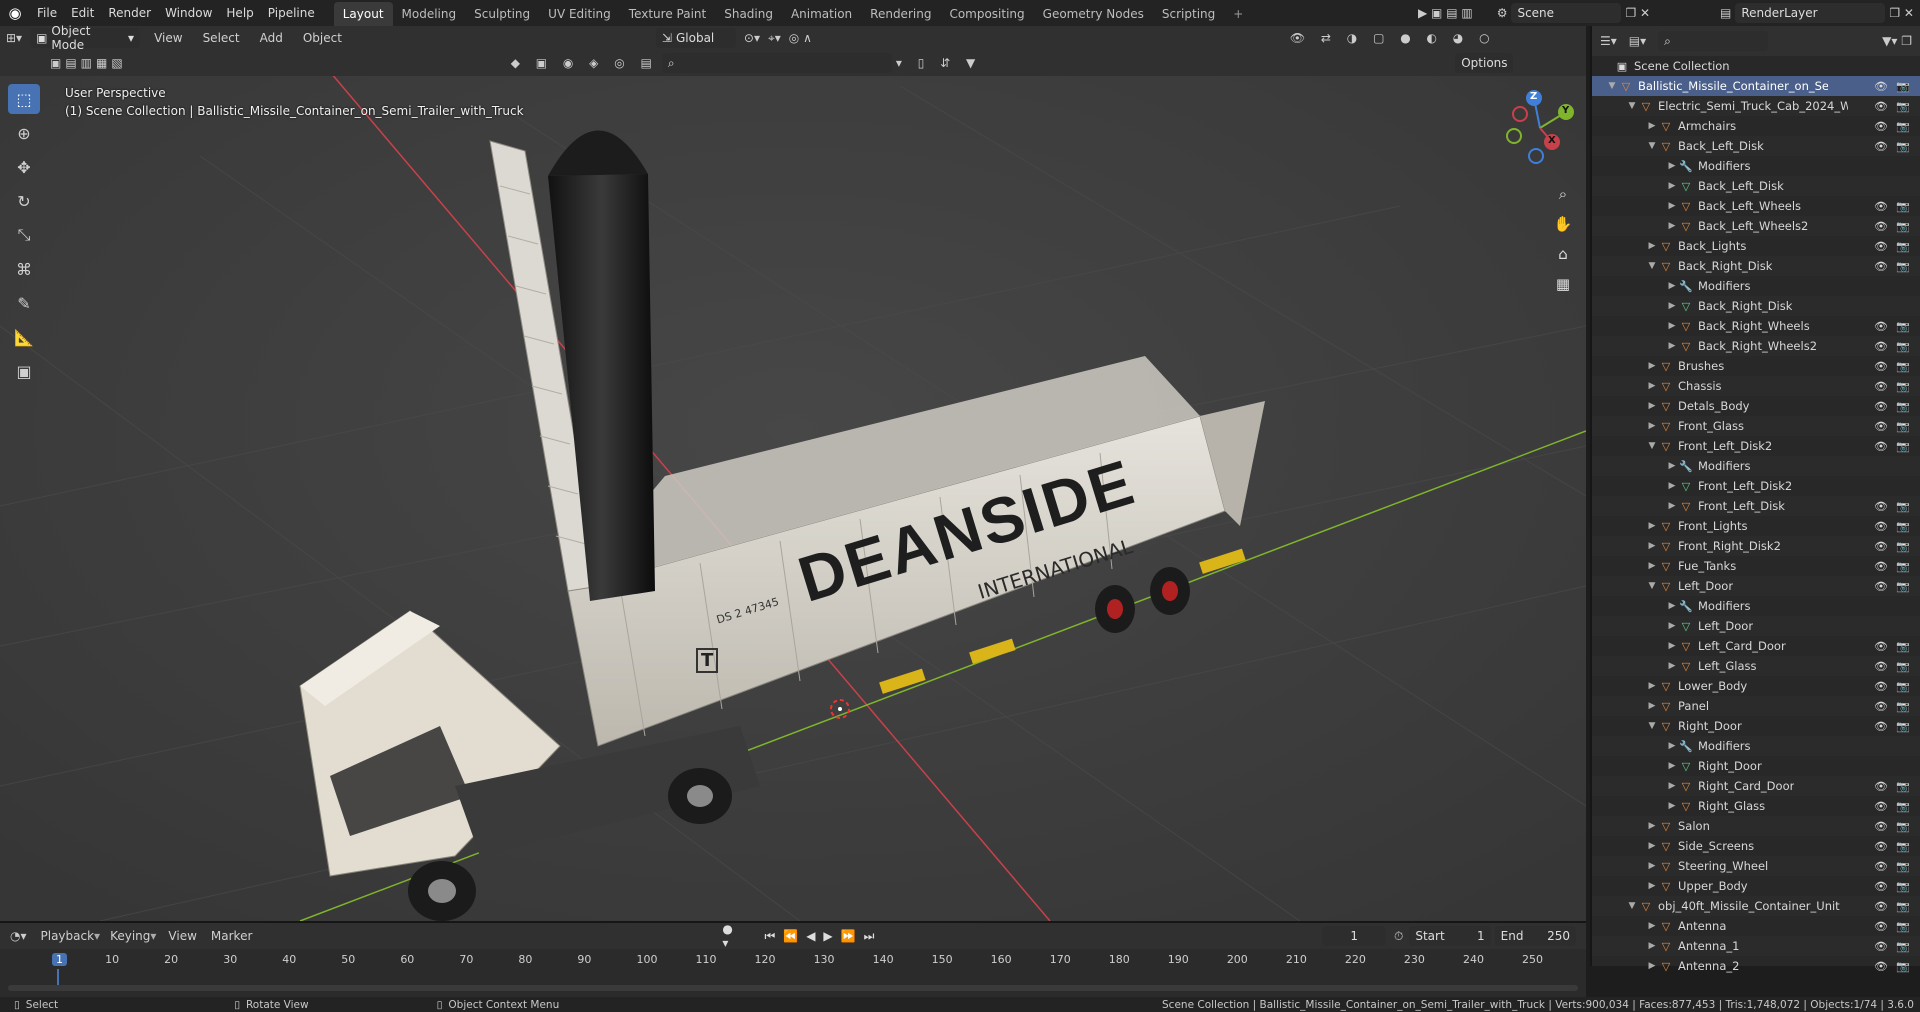 The width and height of the screenshot is (1920, 1012). What do you see at coordinates (1901, 13) in the screenshot?
I see `copy-layer-icon: ❐ ✕` at bounding box center [1901, 13].